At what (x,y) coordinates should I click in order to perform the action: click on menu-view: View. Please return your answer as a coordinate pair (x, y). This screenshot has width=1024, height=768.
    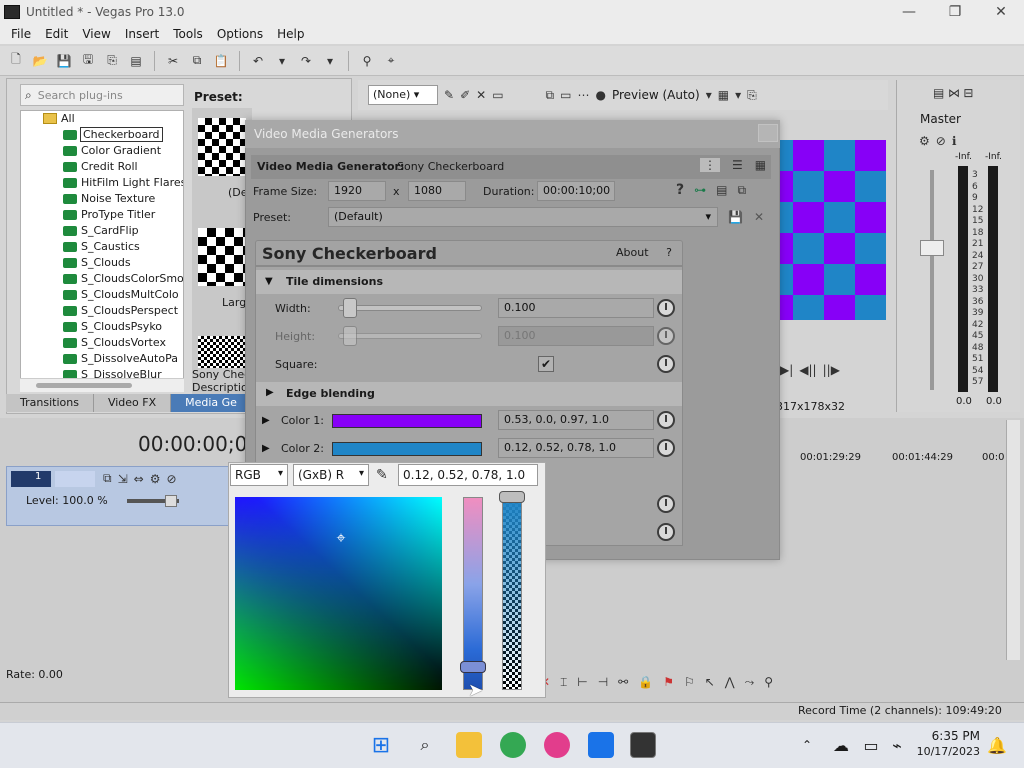
    Looking at the image, I should click on (96, 34).